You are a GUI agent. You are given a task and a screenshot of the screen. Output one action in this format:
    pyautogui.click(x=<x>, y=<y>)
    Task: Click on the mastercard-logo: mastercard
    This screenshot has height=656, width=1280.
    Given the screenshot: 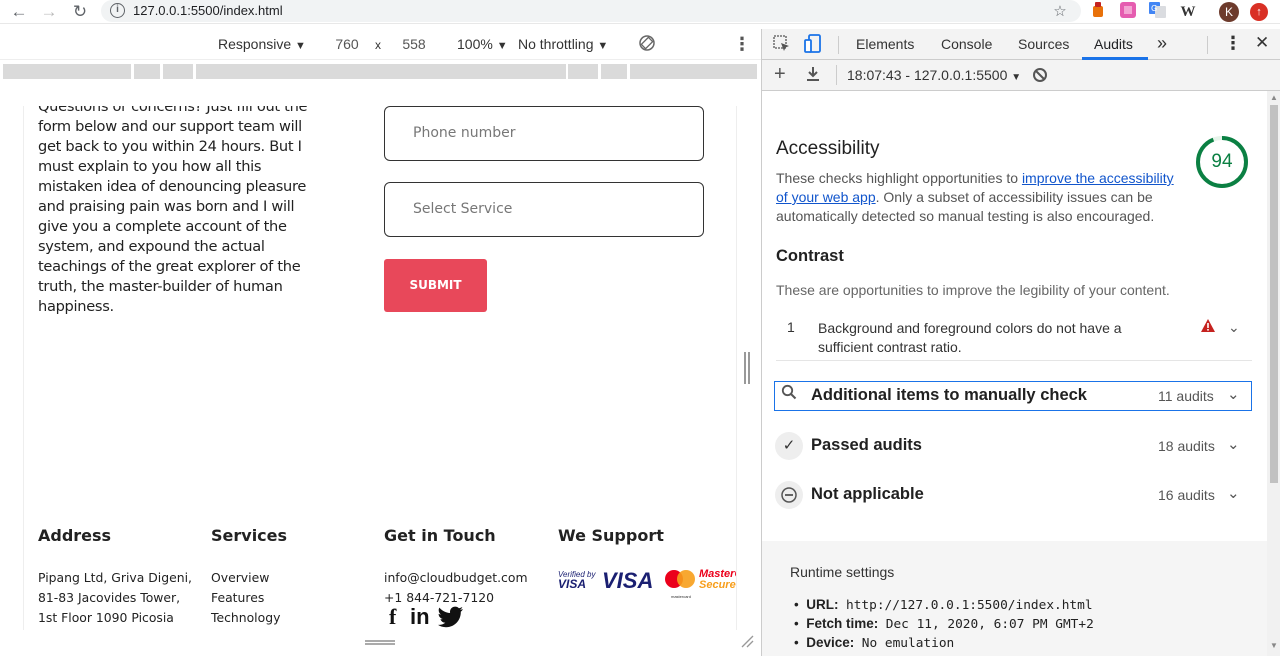 What is the action you would take?
    pyautogui.click(x=681, y=584)
    